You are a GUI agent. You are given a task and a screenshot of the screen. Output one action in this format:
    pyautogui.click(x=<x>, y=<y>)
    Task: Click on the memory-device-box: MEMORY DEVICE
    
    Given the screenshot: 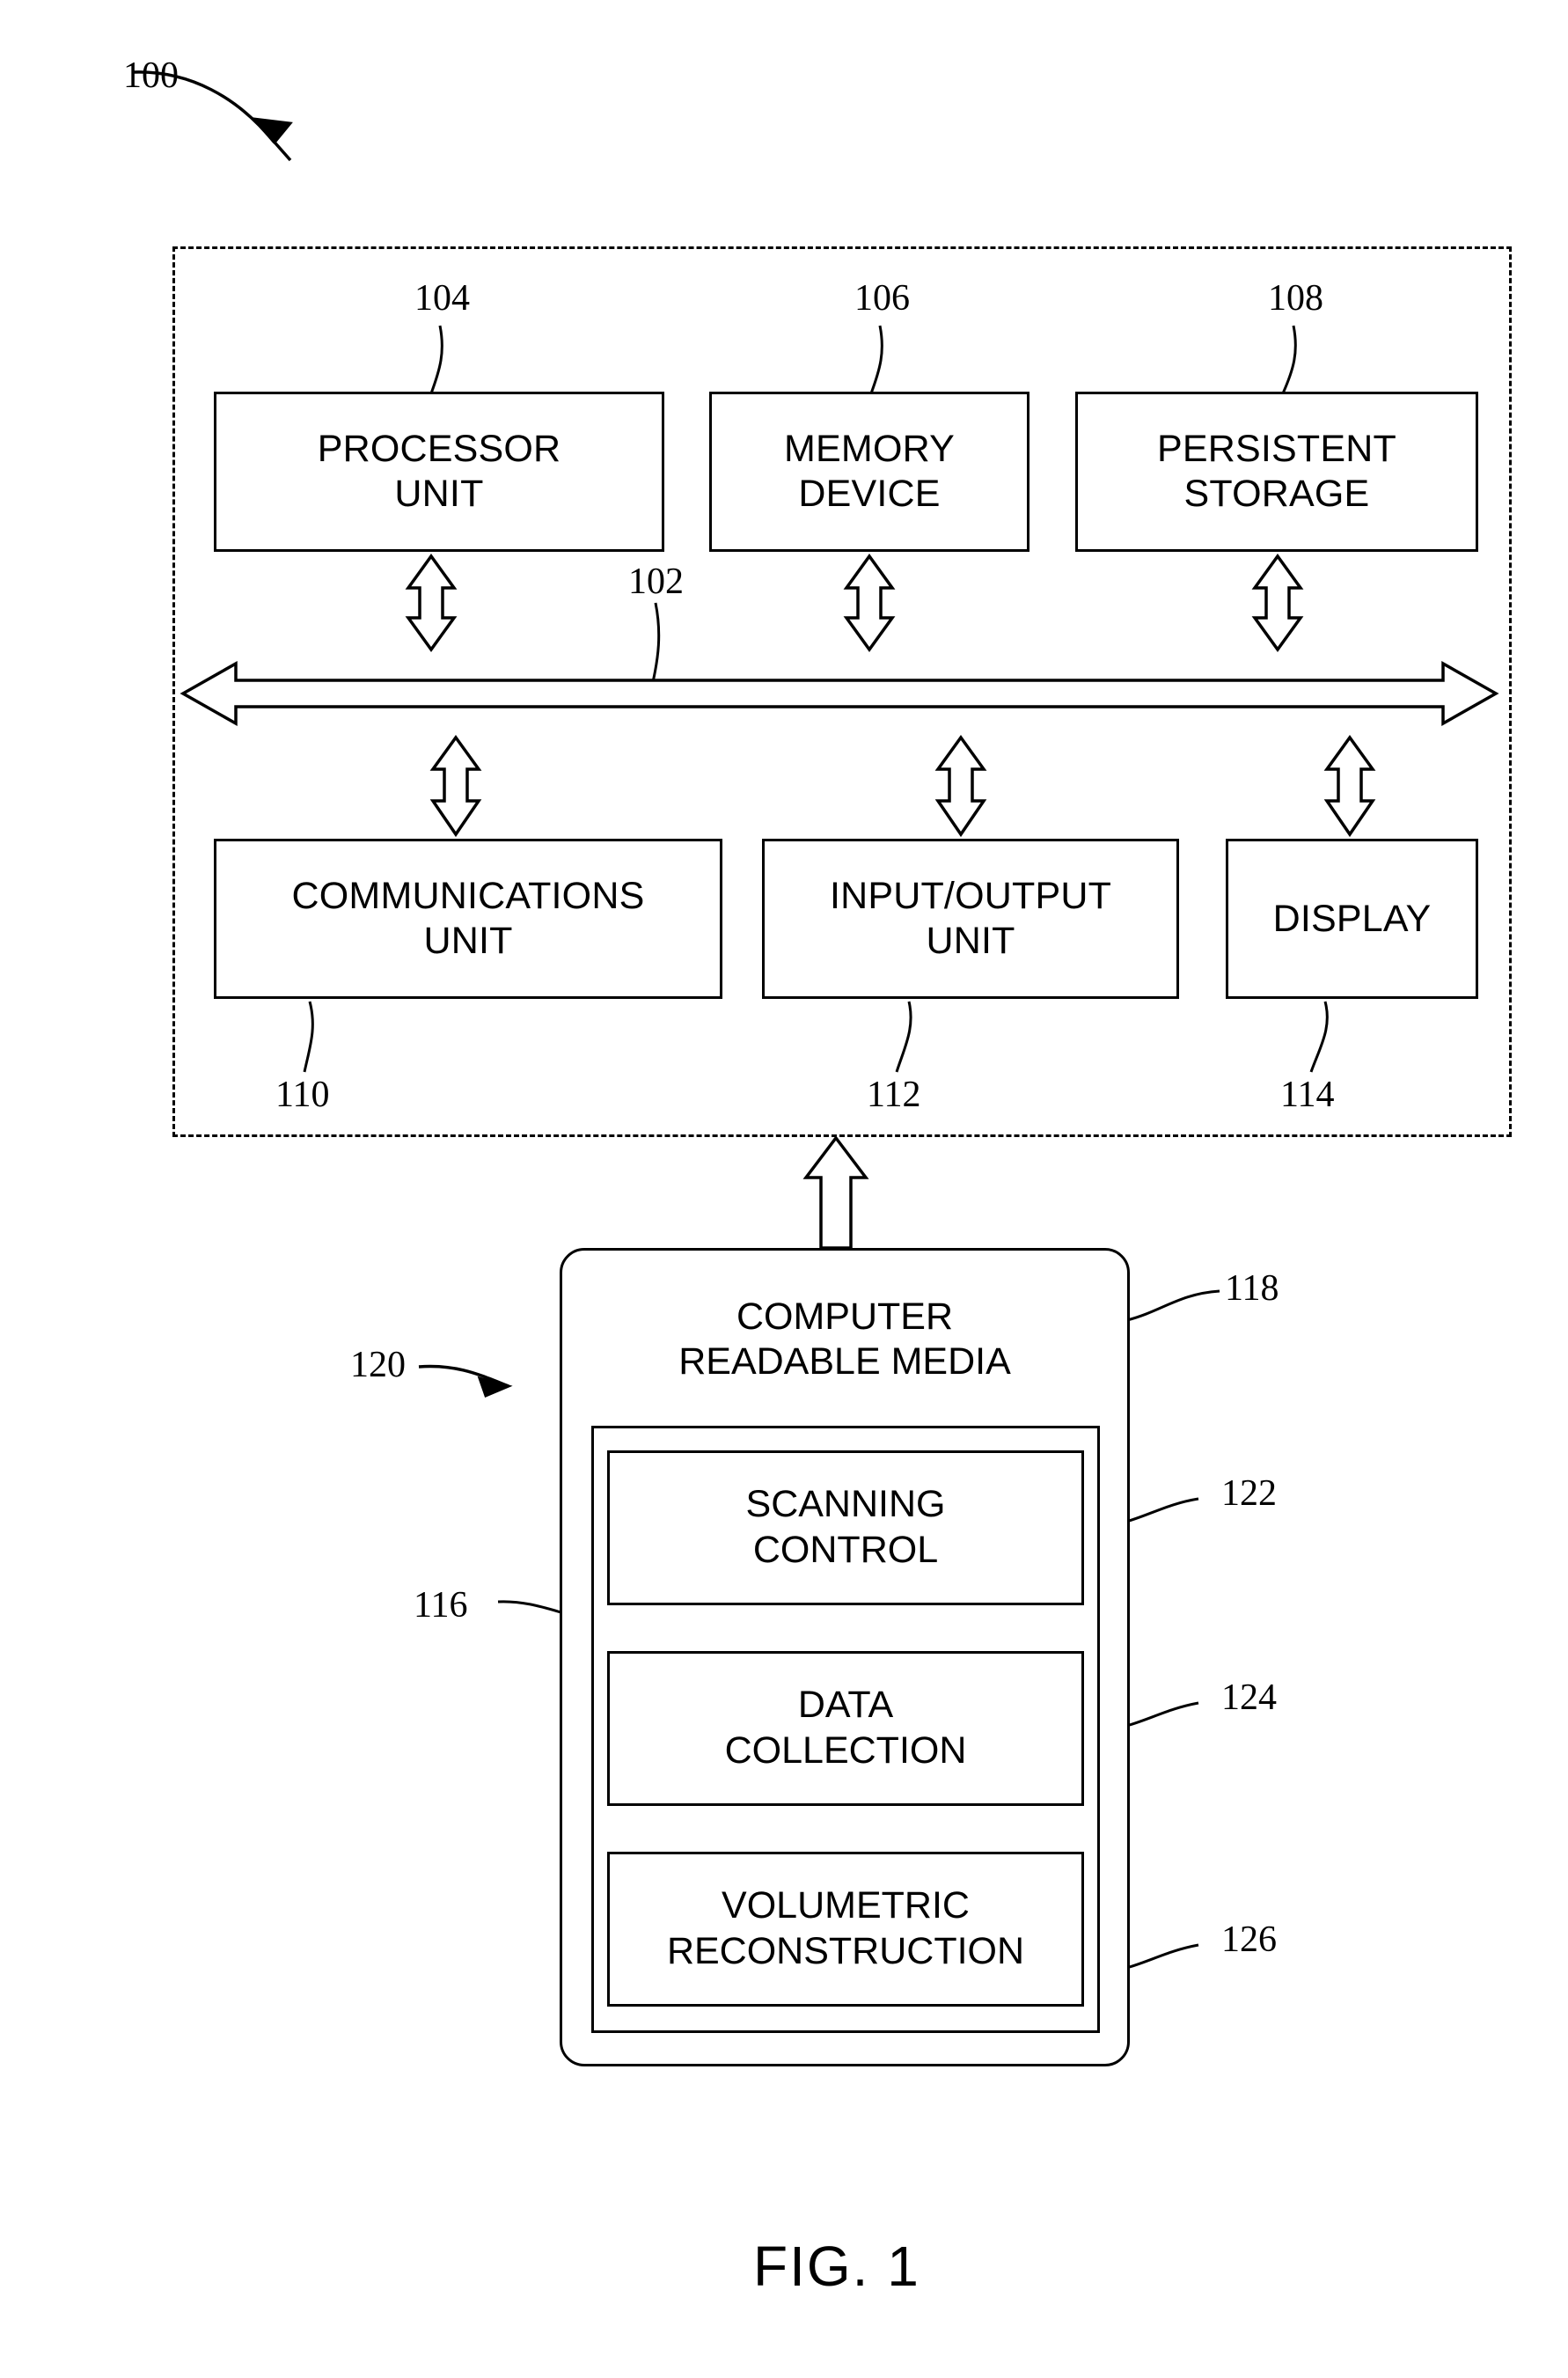 What is the action you would take?
    pyautogui.click(x=869, y=472)
    